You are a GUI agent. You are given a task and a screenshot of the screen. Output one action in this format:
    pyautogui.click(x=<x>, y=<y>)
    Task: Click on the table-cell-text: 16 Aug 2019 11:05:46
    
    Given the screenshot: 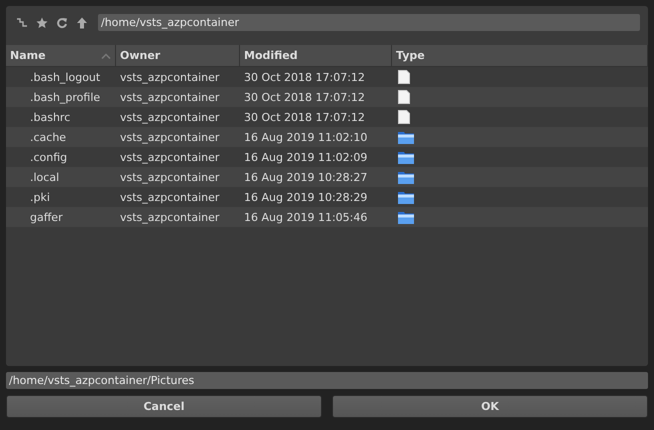 What is the action you would take?
    pyautogui.click(x=305, y=218)
    